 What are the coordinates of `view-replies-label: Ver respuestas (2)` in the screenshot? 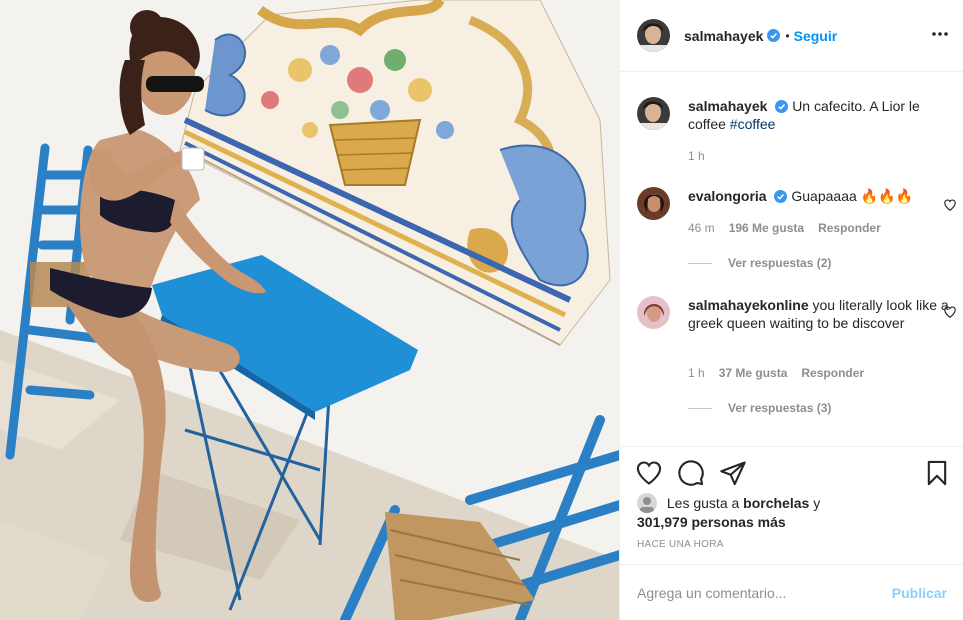 It's located at (780, 263).